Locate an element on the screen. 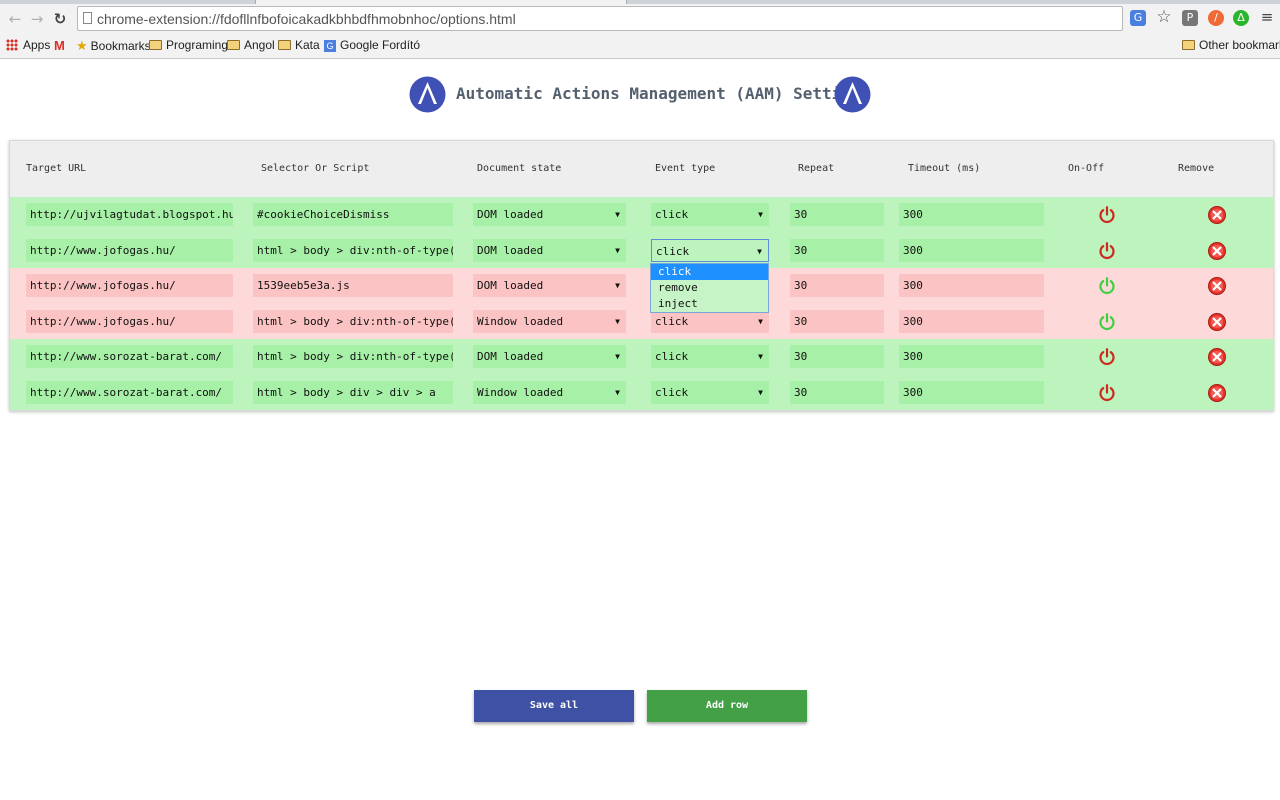 Image resolution: width=1280 pixels, height=800 pixels. bookmark-star-icon: ☆ is located at coordinates (1164, 17).